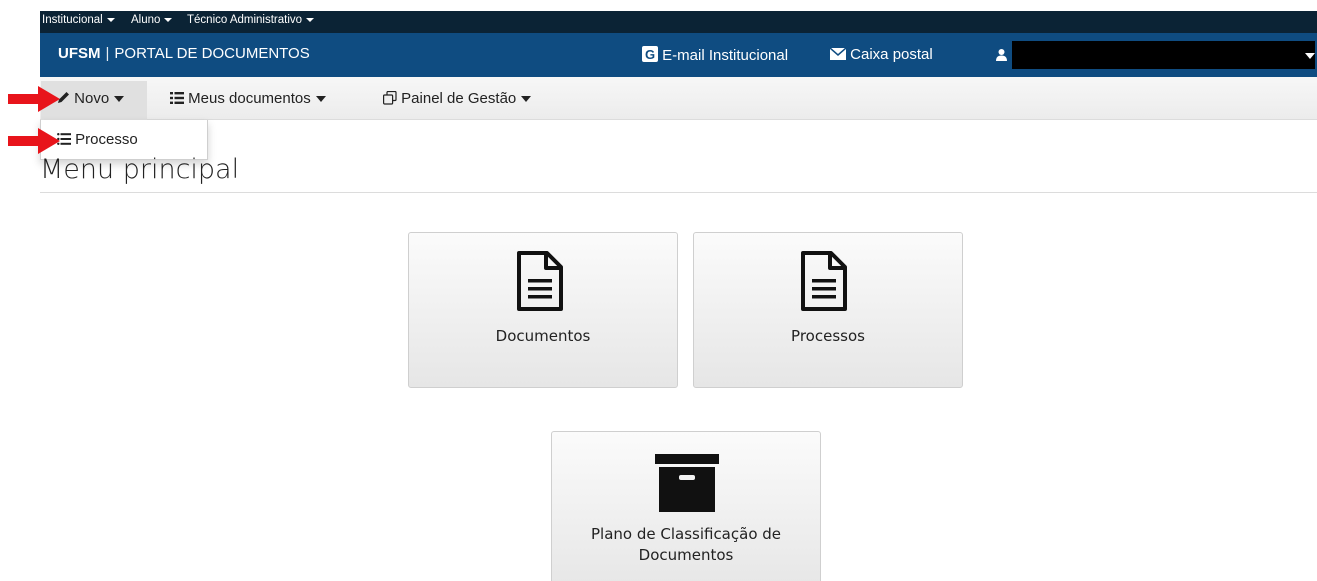 Image resolution: width=1317 pixels, height=581 pixels. I want to click on brand-portal-name: PORTAL DE DOCUMENTOS, so click(212, 53).